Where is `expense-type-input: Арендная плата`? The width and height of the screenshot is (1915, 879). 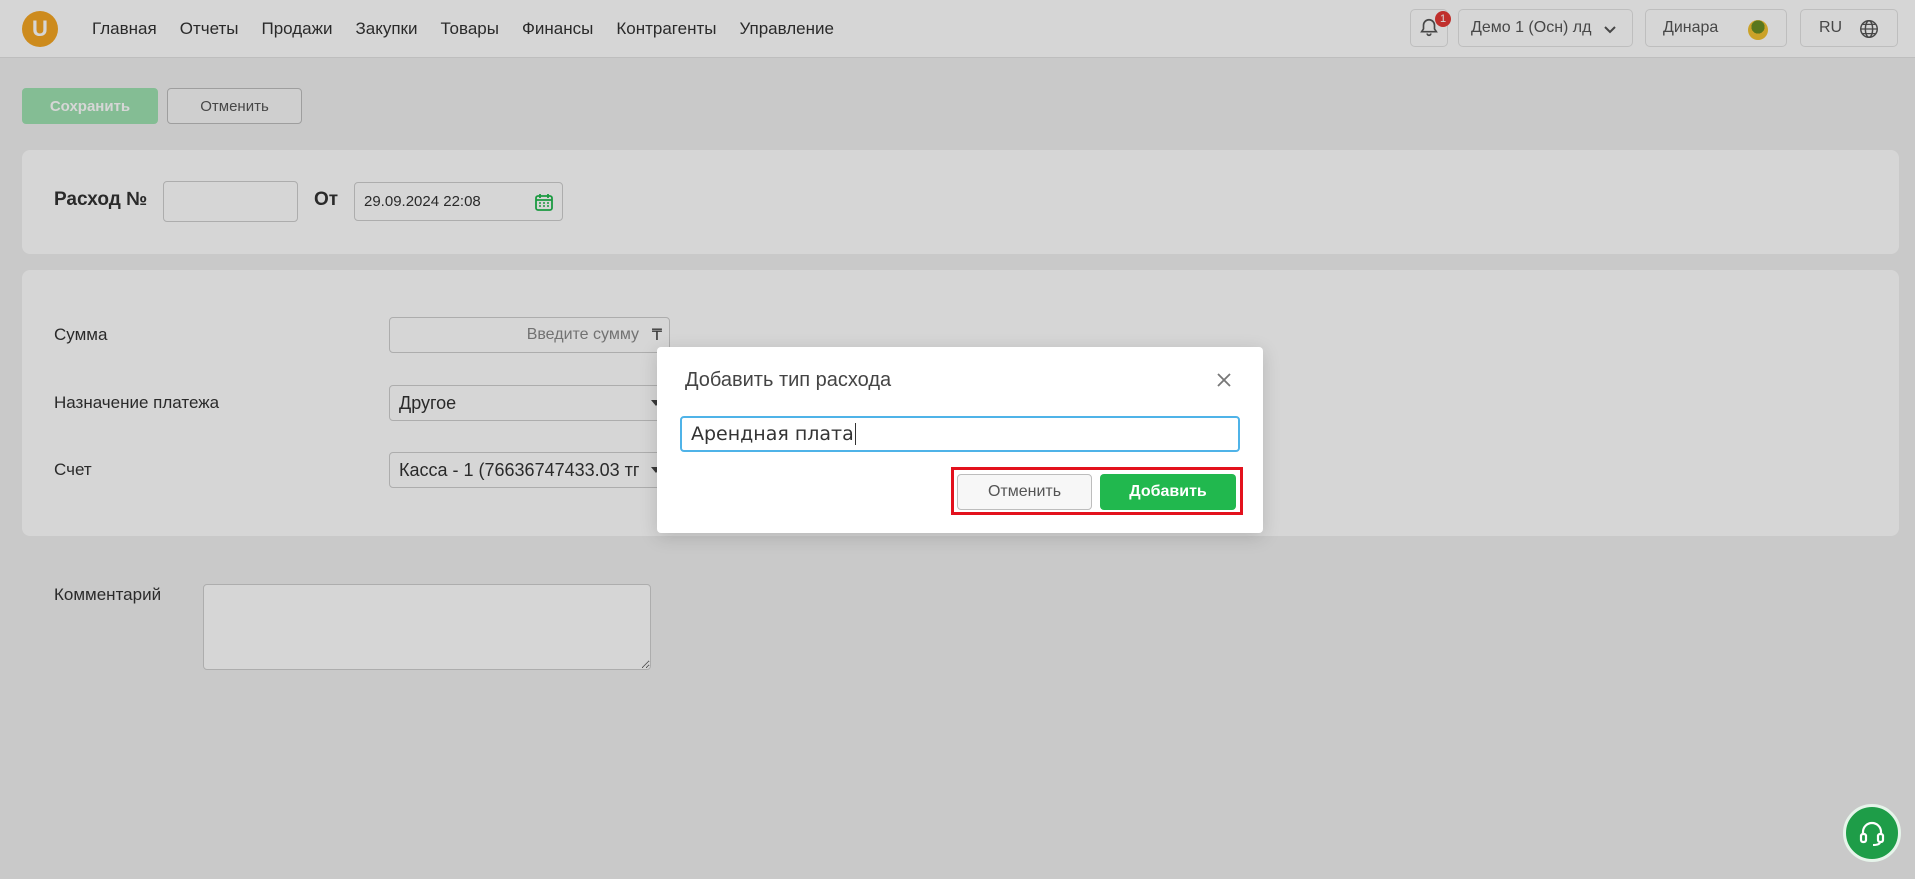
expense-type-input: Арендная плата is located at coordinates (960, 434).